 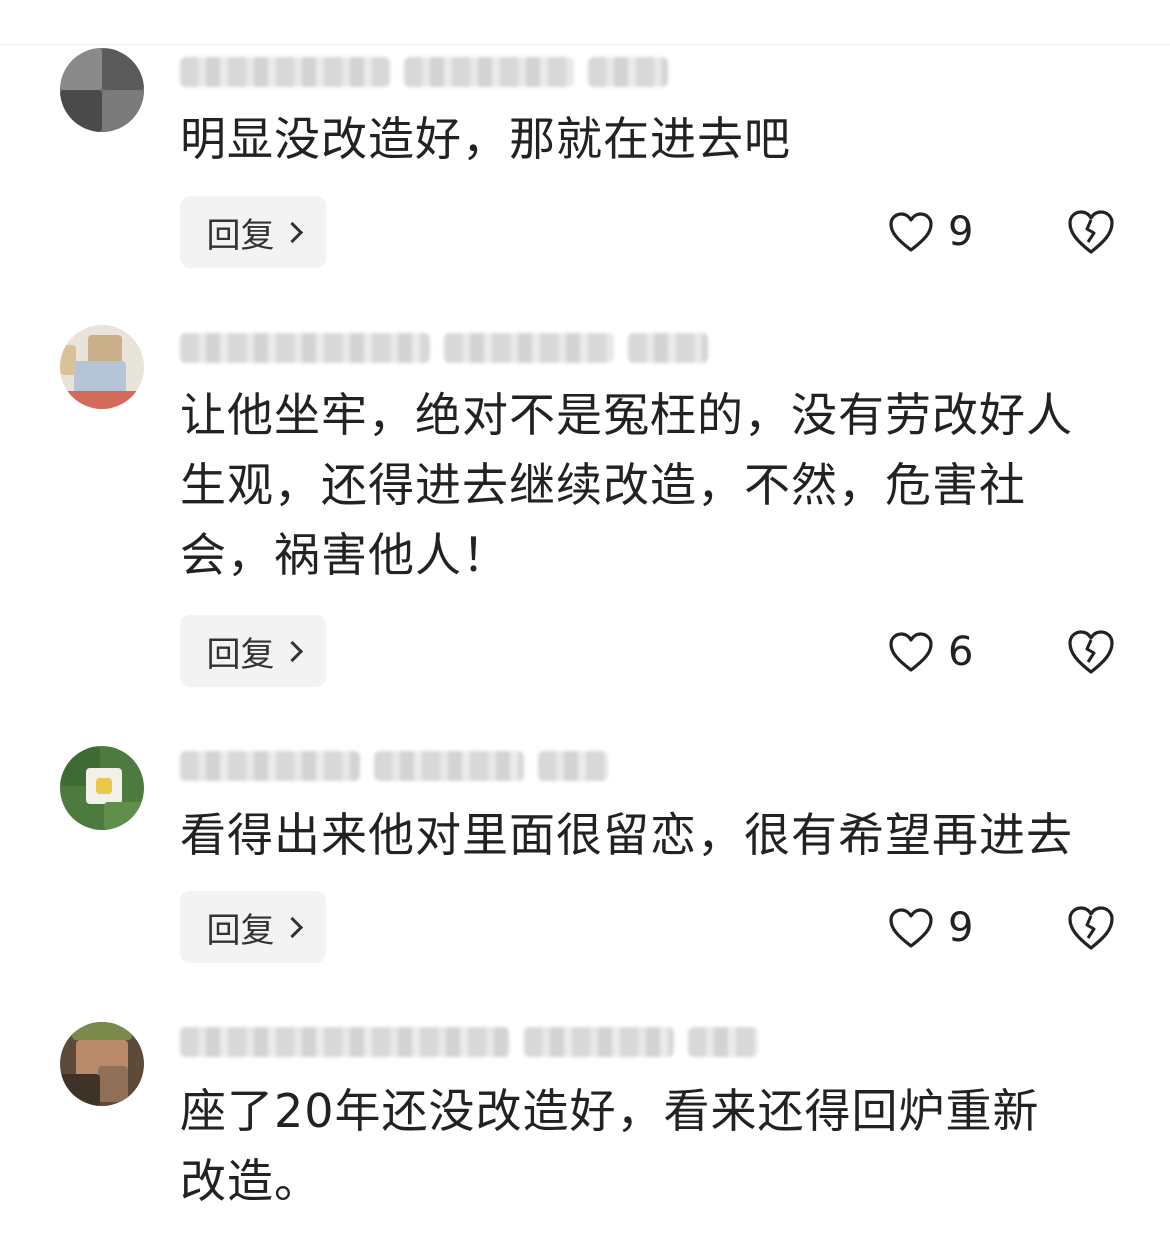 What do you see at coordinates (961, 652) in the screenshot?
I see `like-count: 6` at bounding box center [961, 652].